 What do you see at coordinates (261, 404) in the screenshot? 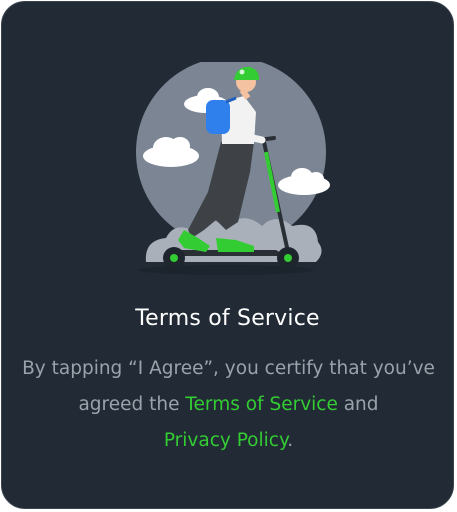
I see `terms-of-service-link: Terms of Service` at bounding box center [261, 404].